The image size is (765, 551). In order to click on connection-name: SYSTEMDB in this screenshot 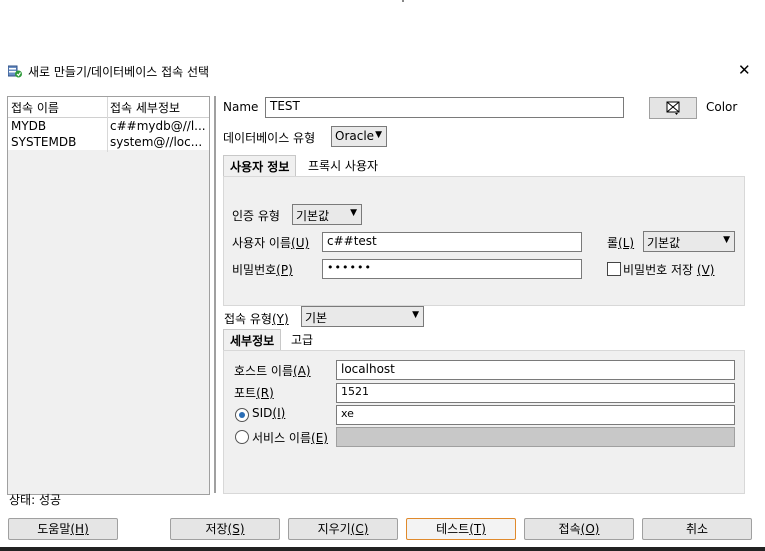, I will do `click(44, 142)`.